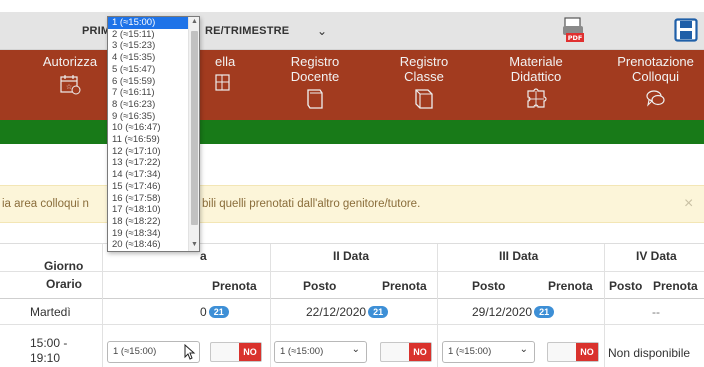 This screenshot has width=704, height=367. I want to click on prenota-toggle-2: NO, so click(406, 352).